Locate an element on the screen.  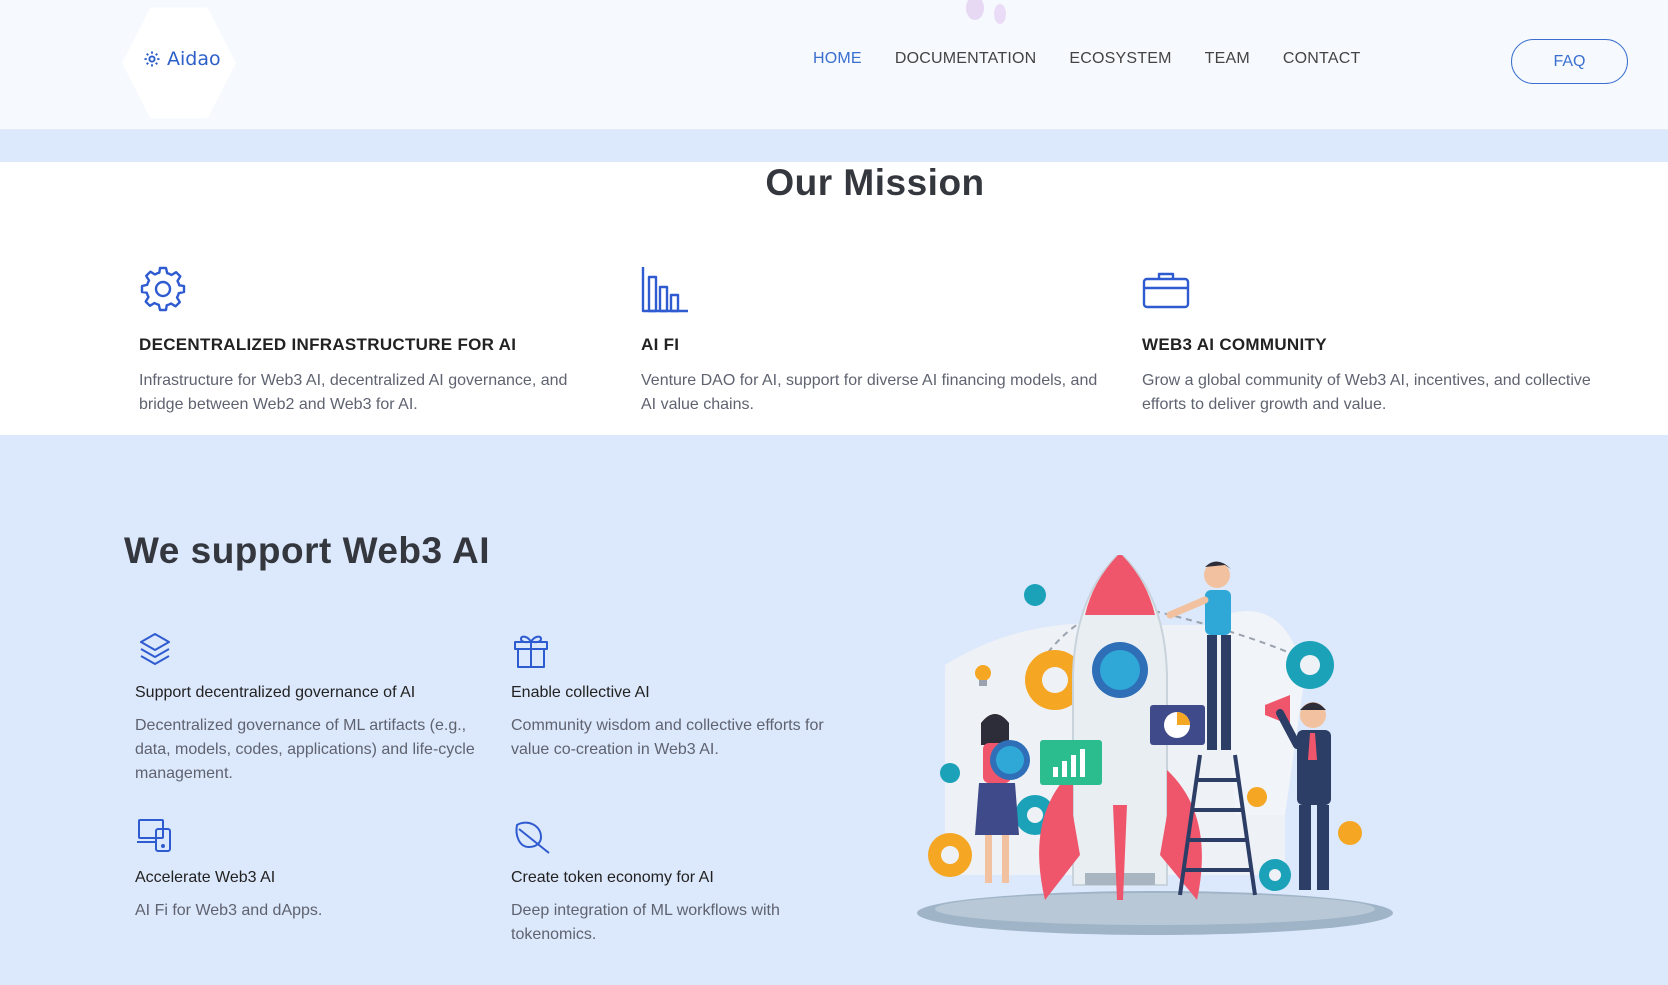
nav-team: TEAM is located at coordinates (1227, 59).